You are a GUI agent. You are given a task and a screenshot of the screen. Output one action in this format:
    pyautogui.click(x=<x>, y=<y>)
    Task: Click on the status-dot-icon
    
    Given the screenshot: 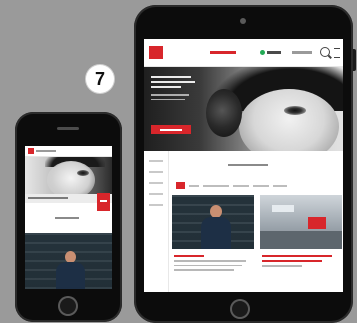 What is the action you would take?
    pyautogui.click(x=262, y=52)
    